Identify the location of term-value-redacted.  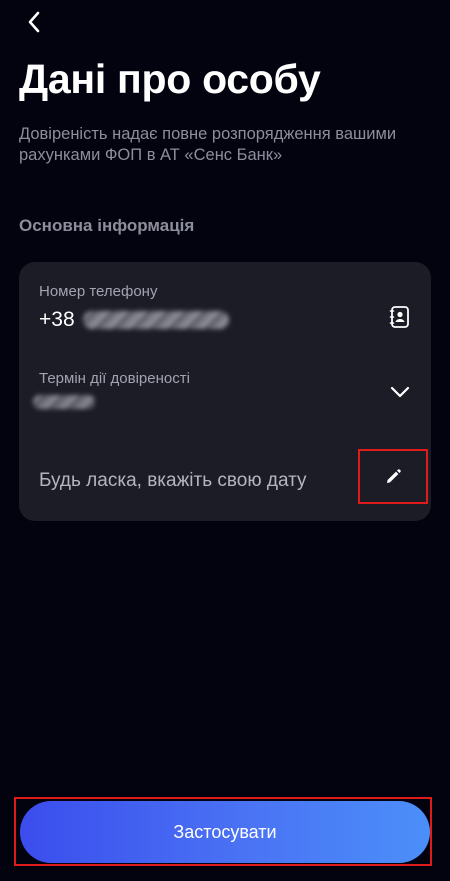
(64, 402).